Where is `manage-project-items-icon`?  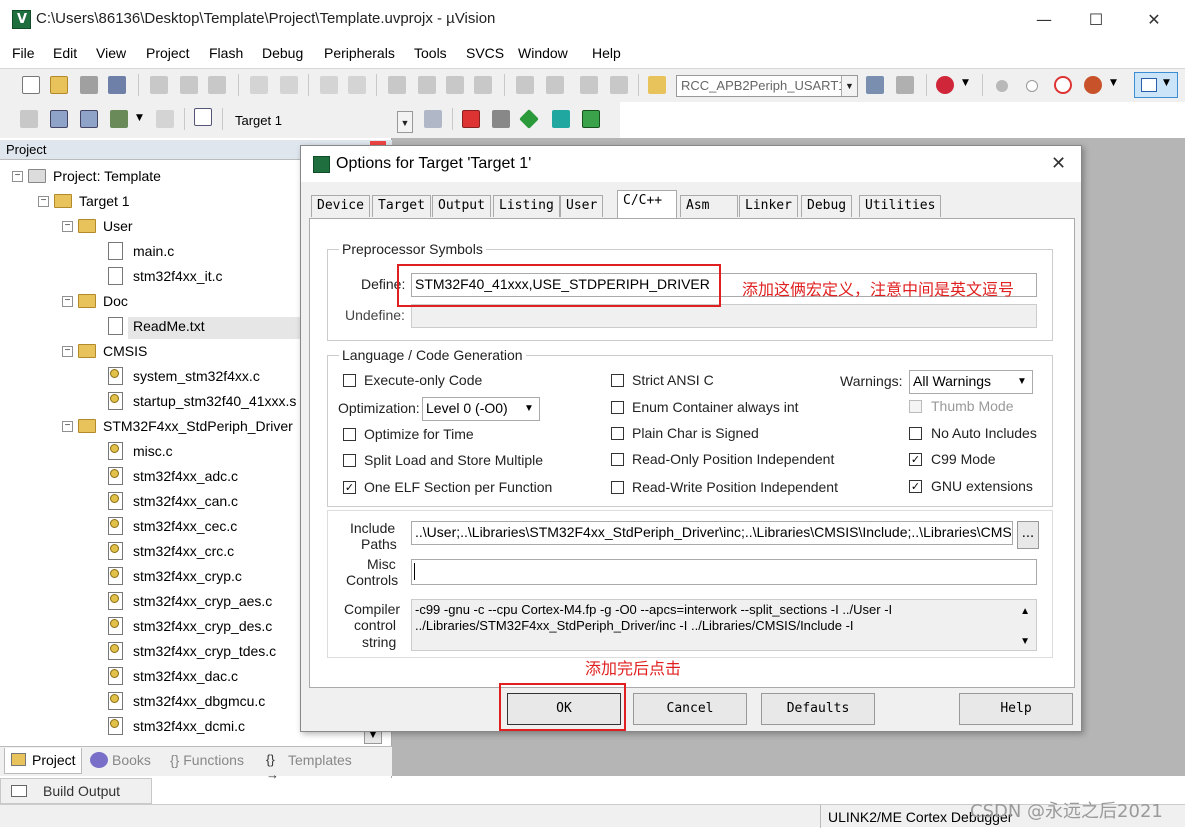
manage-project-items-icon is located at coordinates (471, 119).